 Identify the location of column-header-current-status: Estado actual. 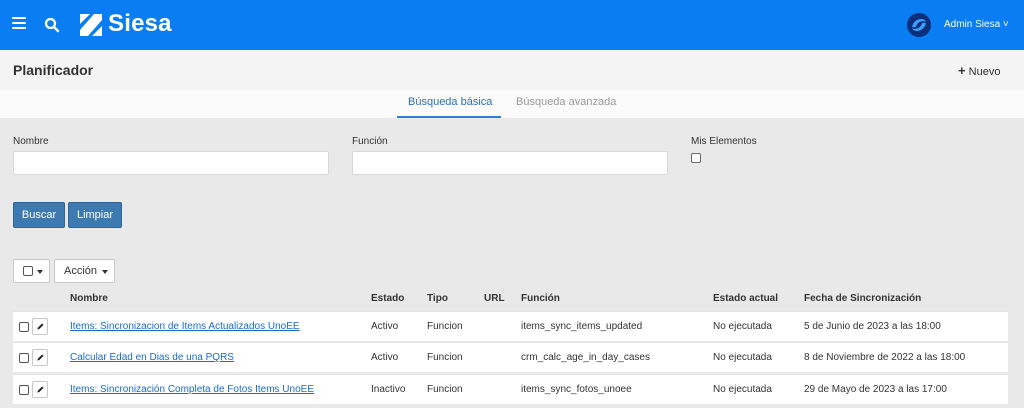
(745, 298).